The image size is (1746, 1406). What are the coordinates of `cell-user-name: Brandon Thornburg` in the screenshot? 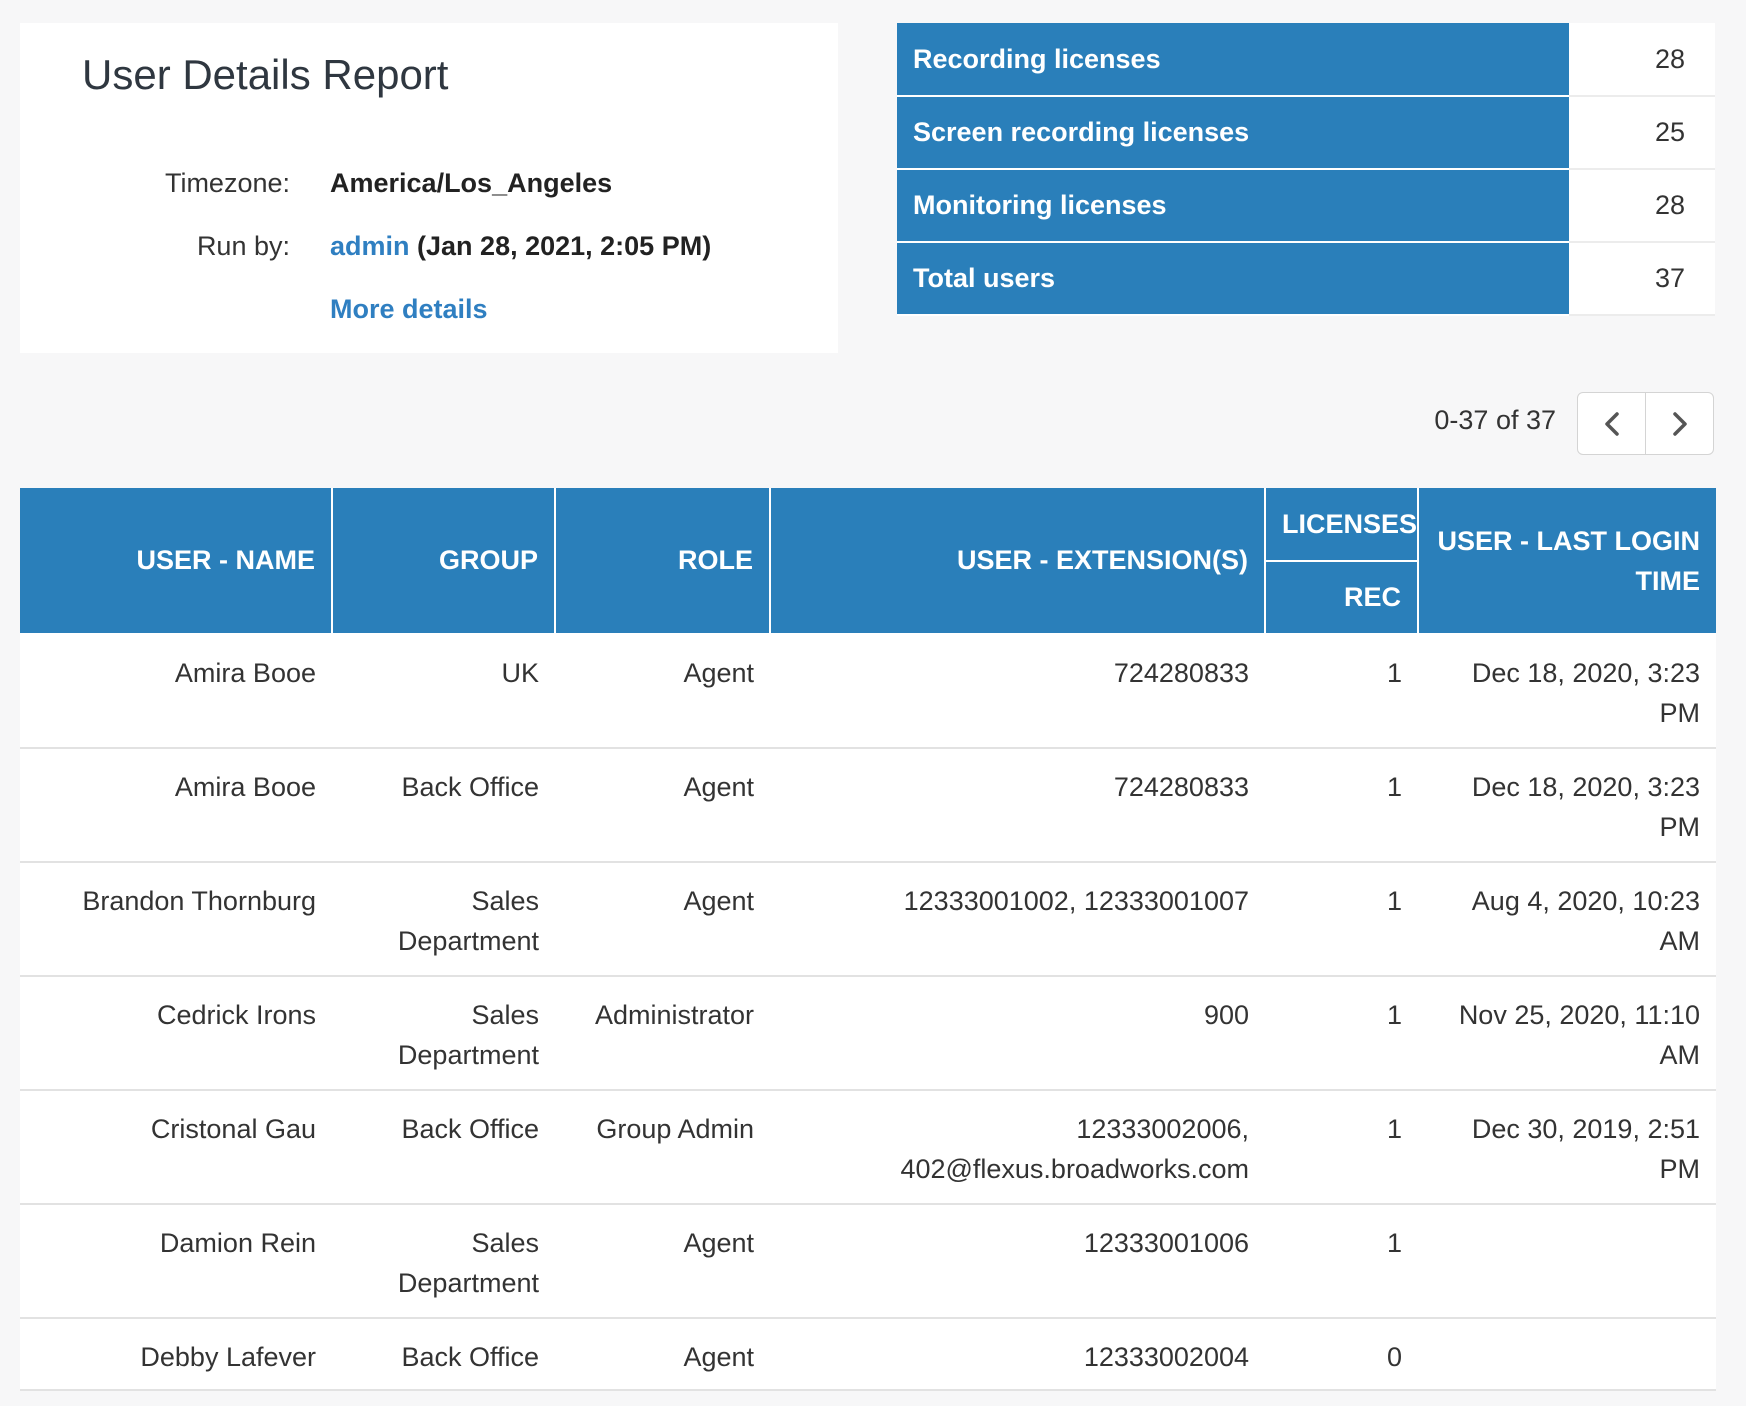 It's located at (176, 919).